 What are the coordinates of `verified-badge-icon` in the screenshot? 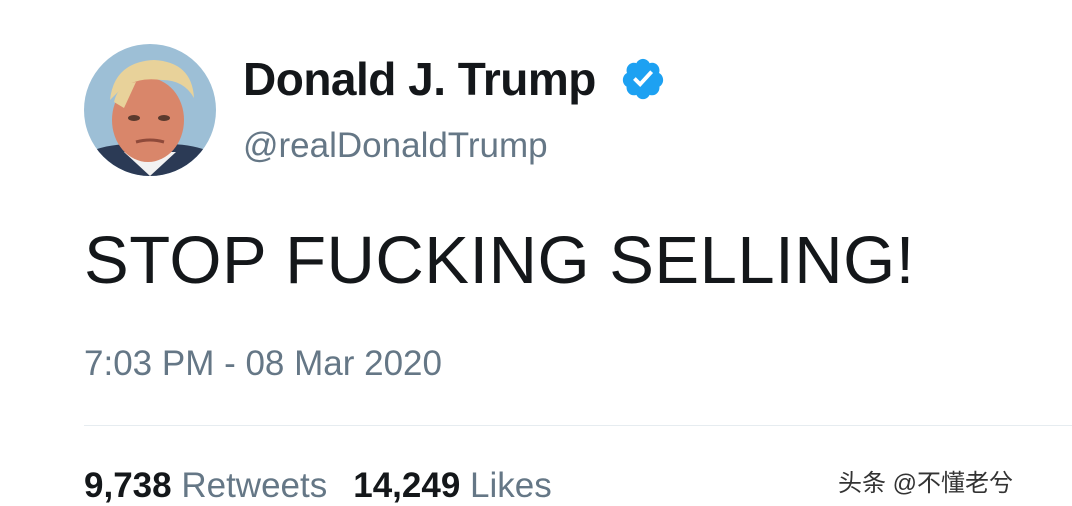 It's located at (643, 79).